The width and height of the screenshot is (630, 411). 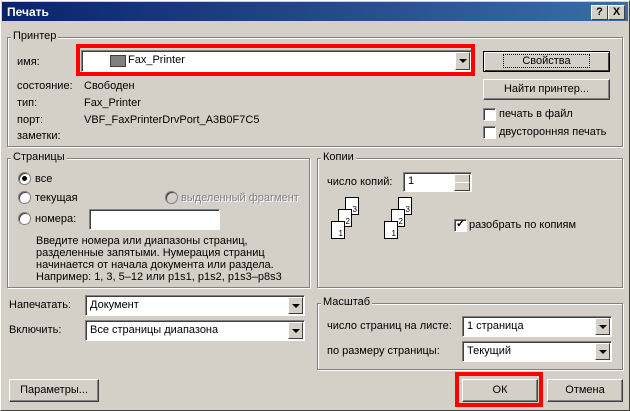 What do you see at coordinates (154, 219) in the screenshot?
I see `page-numbers-input` at bounding box center [154, 219].